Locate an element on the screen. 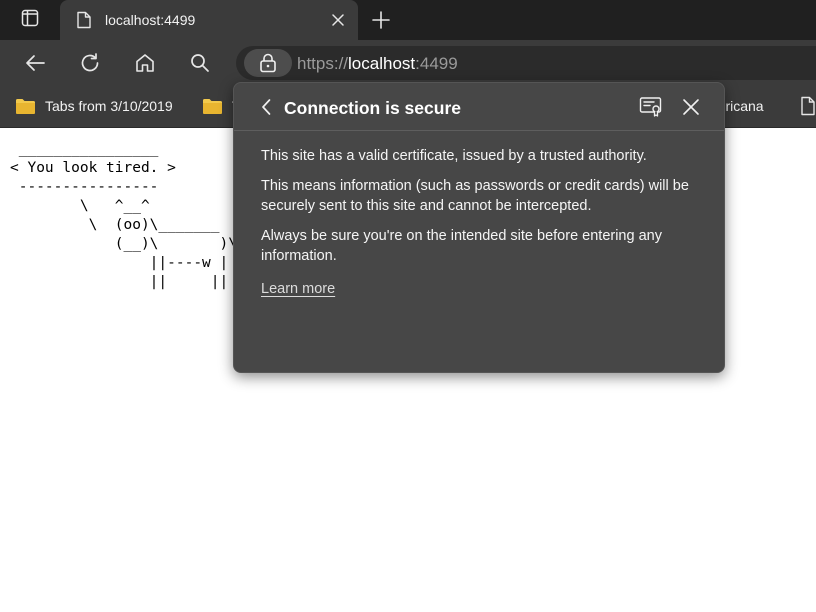 Image resolution: width=816 pixels, height=612 pixels. active-tab: localhost:4499 is located at coordinates (209, 20).